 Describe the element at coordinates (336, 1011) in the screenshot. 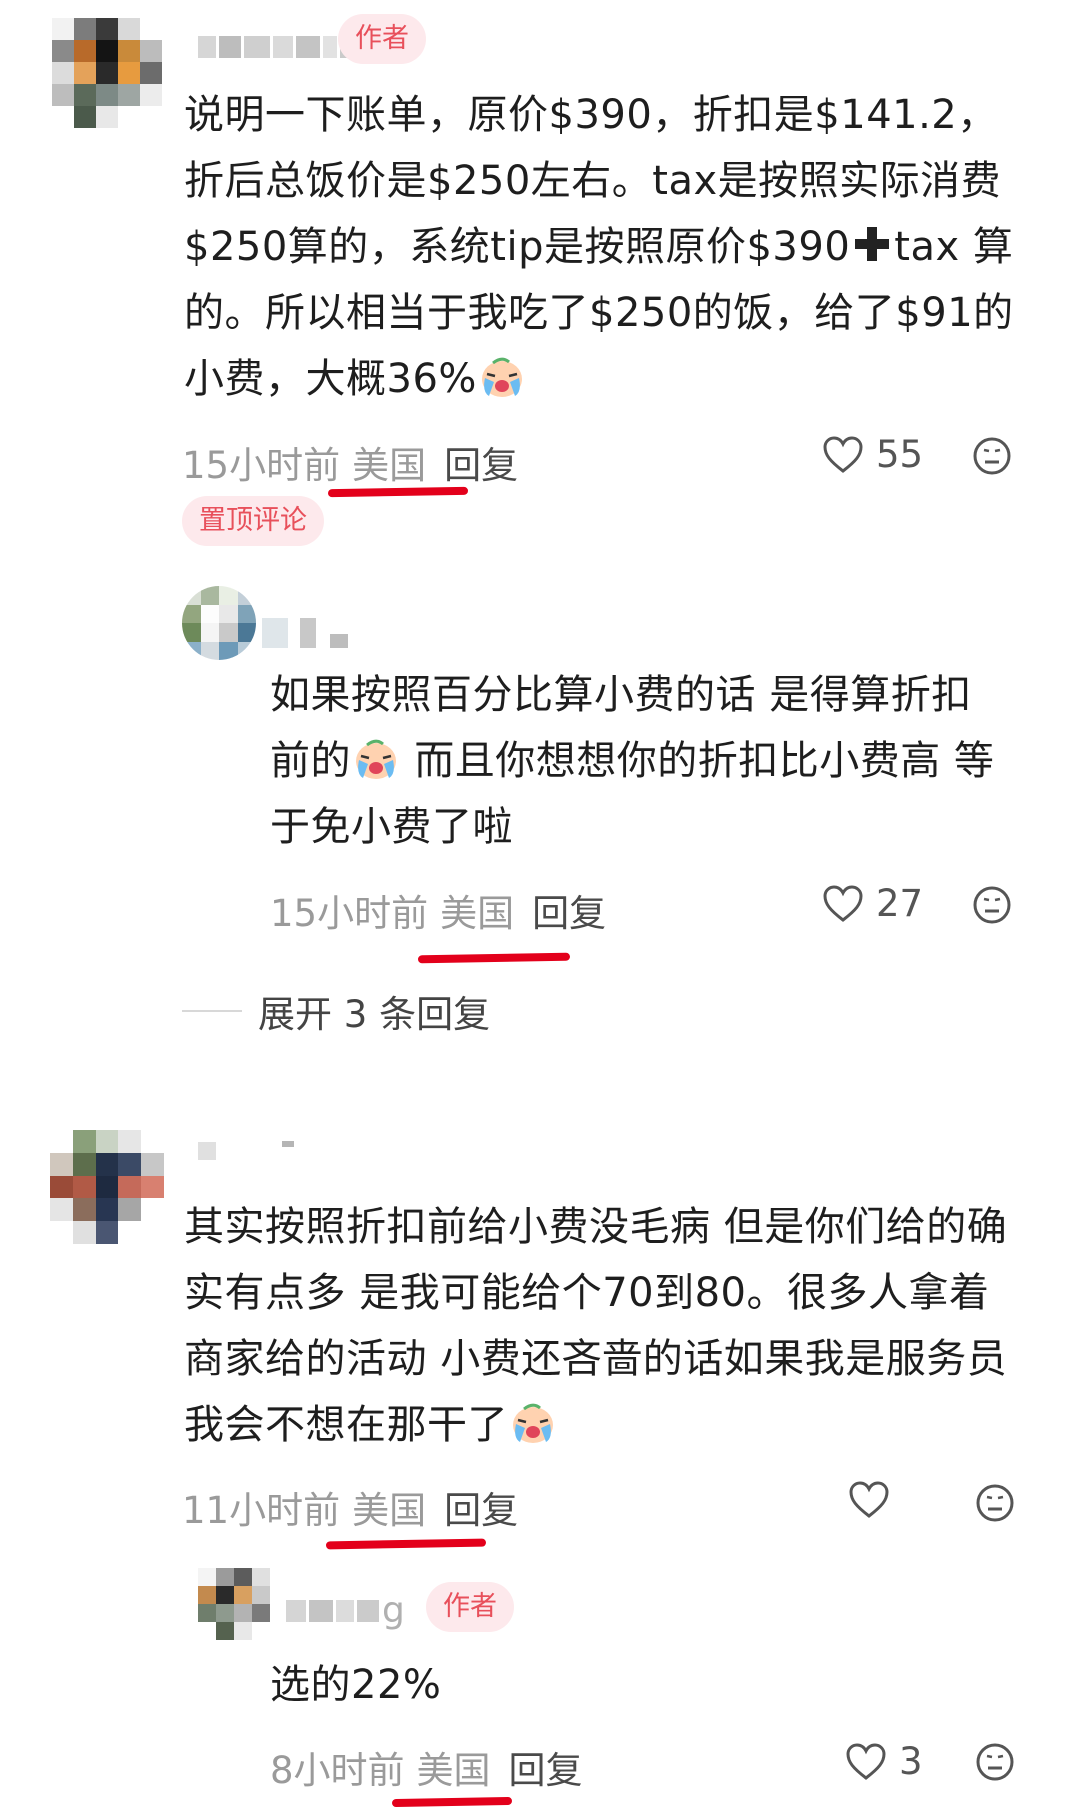

I see `expand-replies-button: 展开 3 条回复` at that location.